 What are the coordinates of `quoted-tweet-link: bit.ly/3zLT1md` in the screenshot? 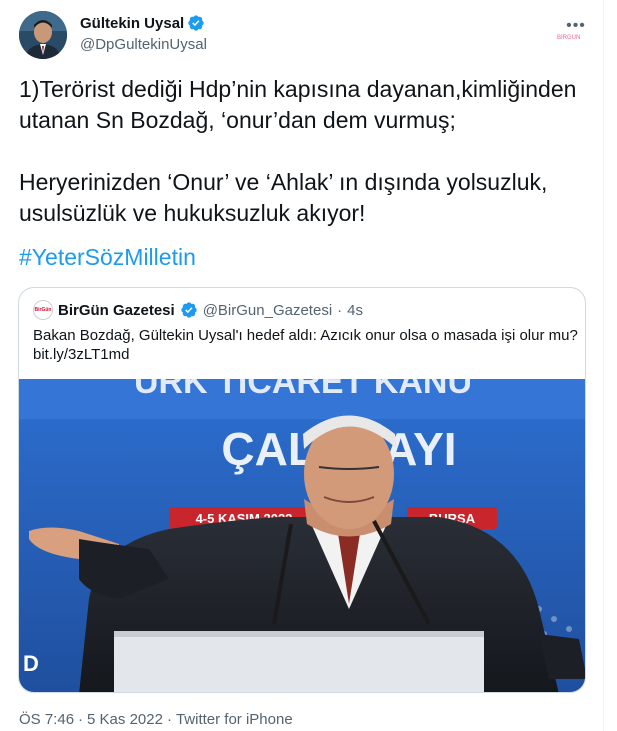 It's located at (81, 354).